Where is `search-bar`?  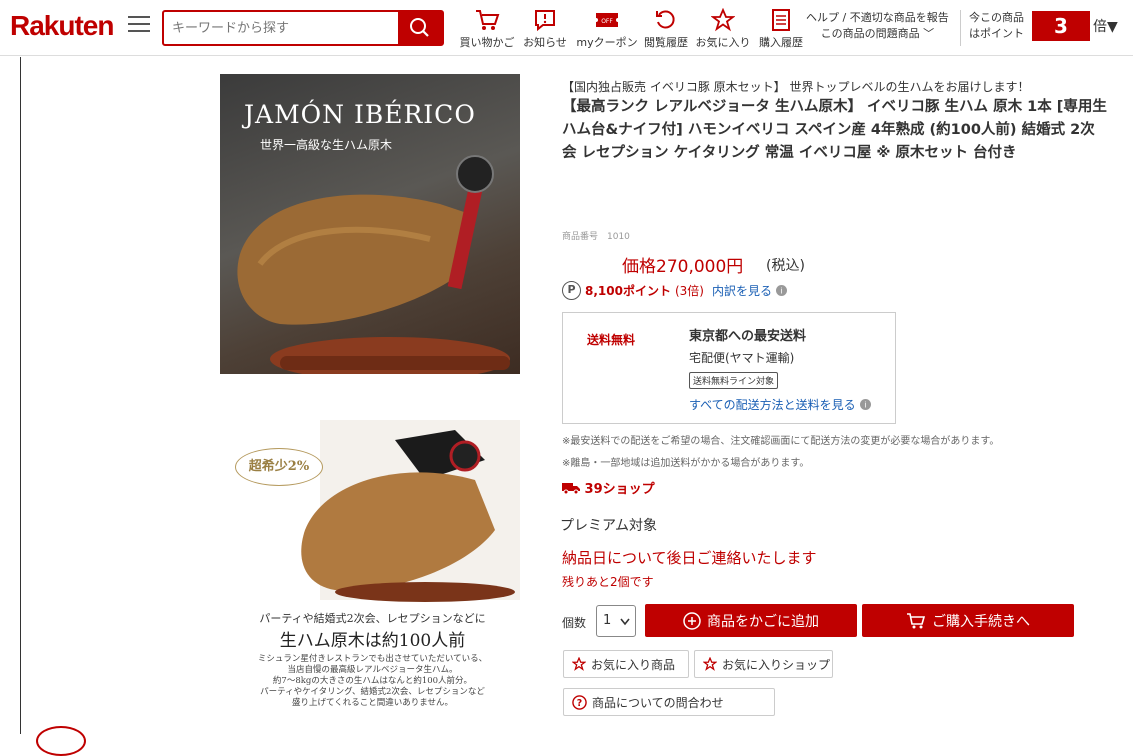
search-bar is located at coordinates (303, 28).